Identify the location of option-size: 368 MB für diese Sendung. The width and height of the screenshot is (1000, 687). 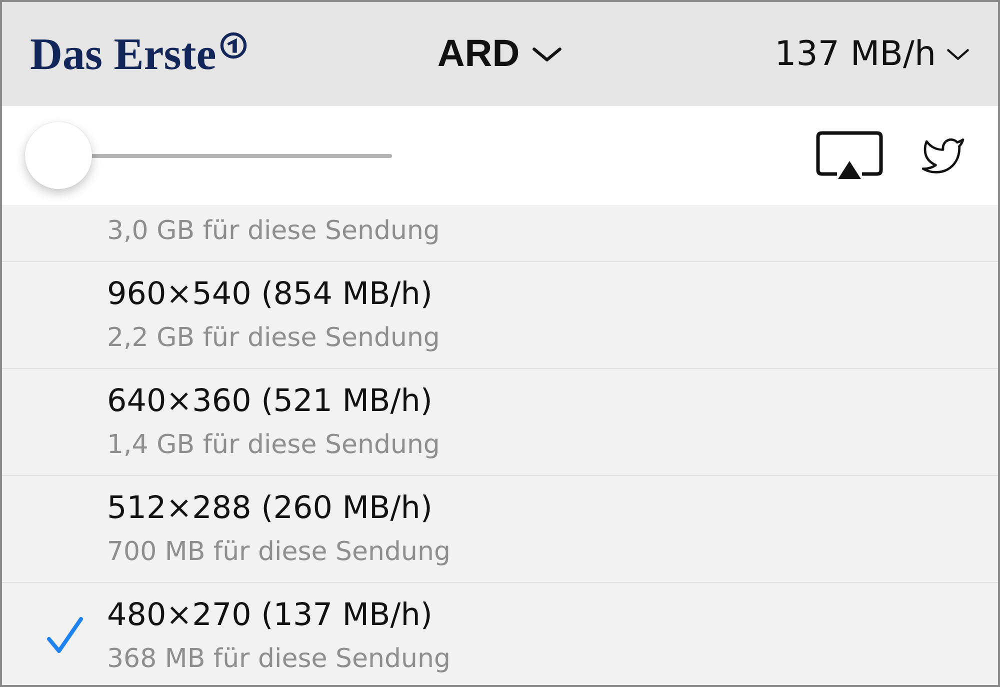
(278, 659).